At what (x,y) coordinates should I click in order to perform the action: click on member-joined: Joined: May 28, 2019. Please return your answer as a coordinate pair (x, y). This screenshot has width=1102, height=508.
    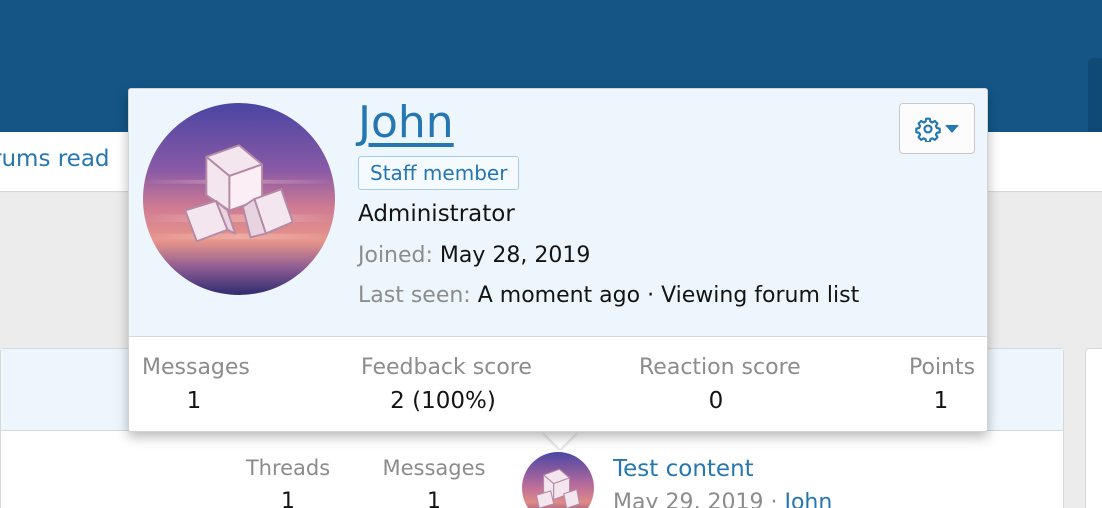
    Looking at the image, I should click on (608, 256).